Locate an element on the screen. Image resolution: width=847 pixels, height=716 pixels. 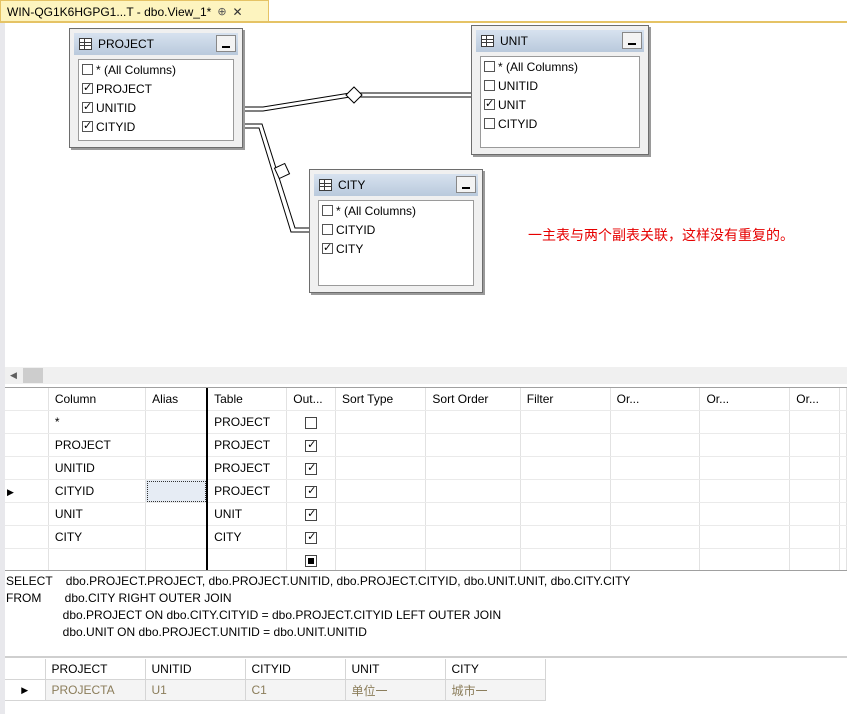
results-cell: 单位一 is located at coordinates (395, 690).